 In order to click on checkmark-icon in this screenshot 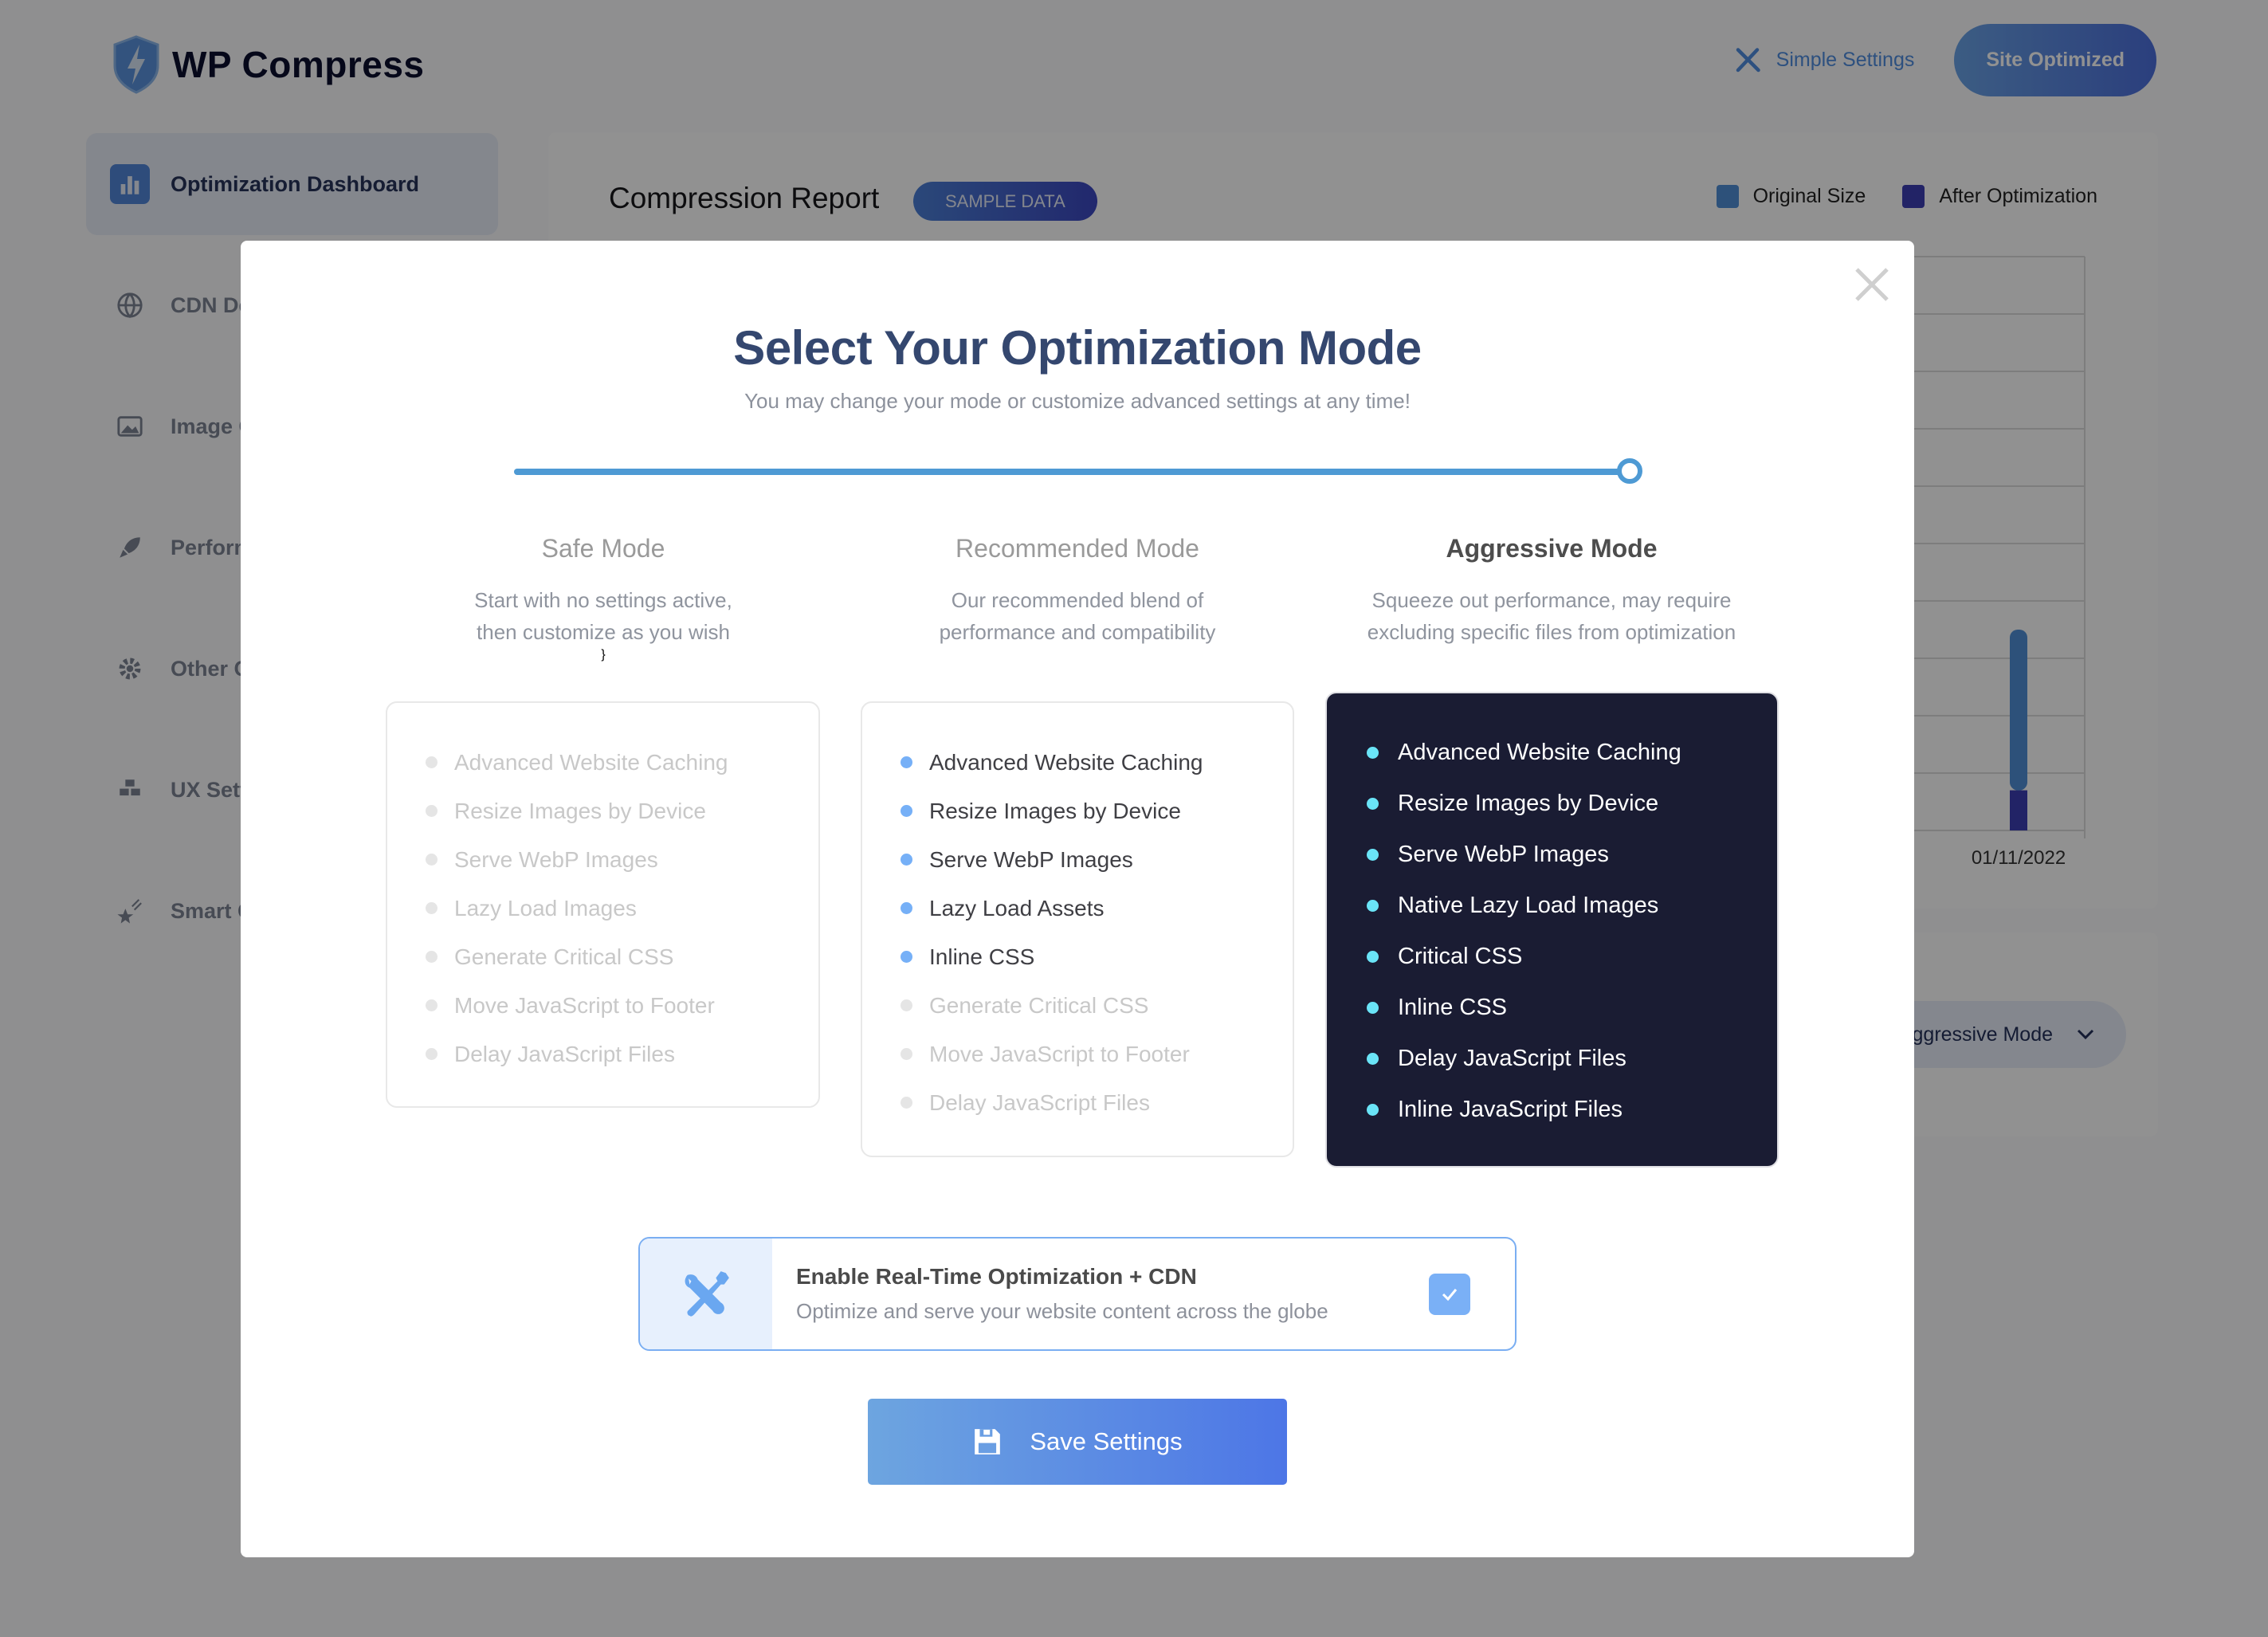, I will do `click(1450, 1295)`.